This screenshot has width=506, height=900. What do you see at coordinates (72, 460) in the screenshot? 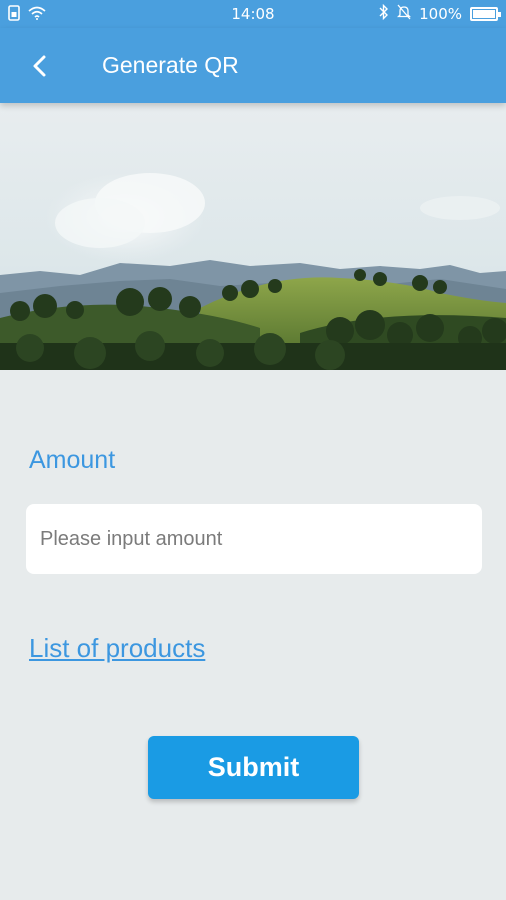
I see `amount-label: Amount` at bounding box center [72, 460].